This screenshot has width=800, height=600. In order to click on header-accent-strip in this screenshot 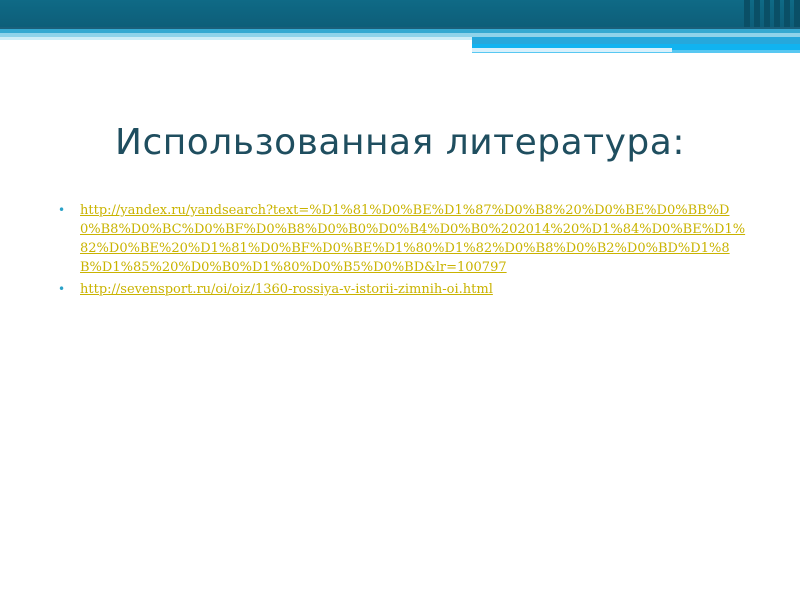, I will do `click(572, 50)`.